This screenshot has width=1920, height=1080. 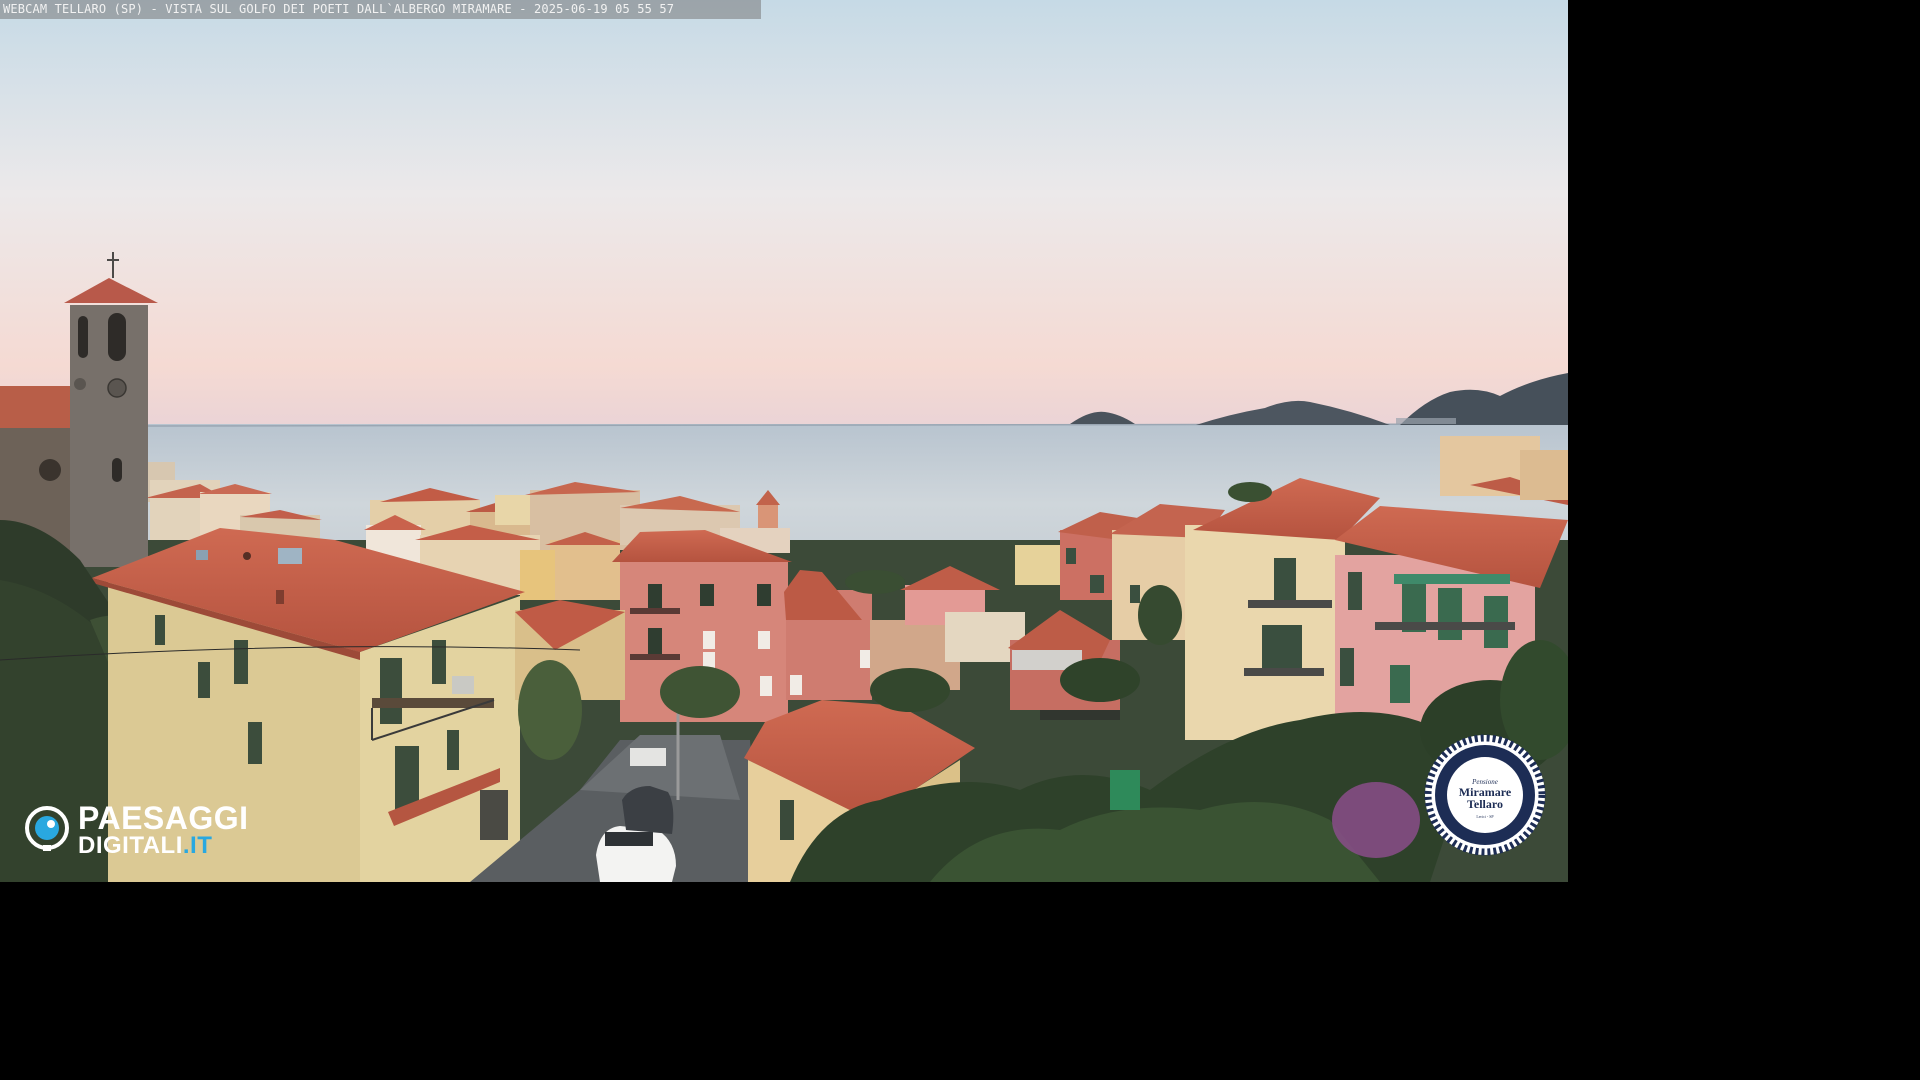 I want to click on miramare-tellaro-badge: Pensione Miramare Tellaro Lerici - SP, so click(x=1485, y=795).